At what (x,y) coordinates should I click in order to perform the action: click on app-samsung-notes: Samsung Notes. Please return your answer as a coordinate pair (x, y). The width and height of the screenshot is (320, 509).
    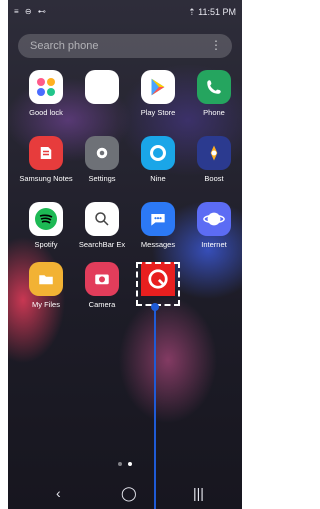
    Looking at the image, I should click on (46, 159).